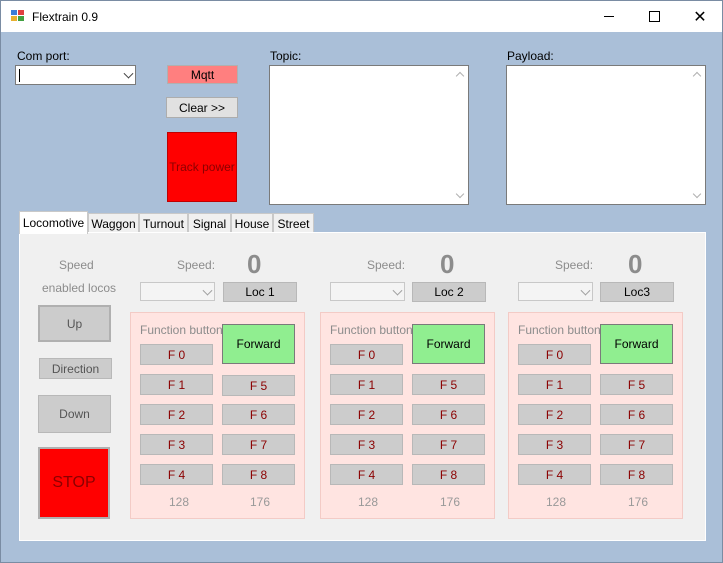 This screenshot has height=563, width=723. I want to click on payload-textbox, so click(606, 135).